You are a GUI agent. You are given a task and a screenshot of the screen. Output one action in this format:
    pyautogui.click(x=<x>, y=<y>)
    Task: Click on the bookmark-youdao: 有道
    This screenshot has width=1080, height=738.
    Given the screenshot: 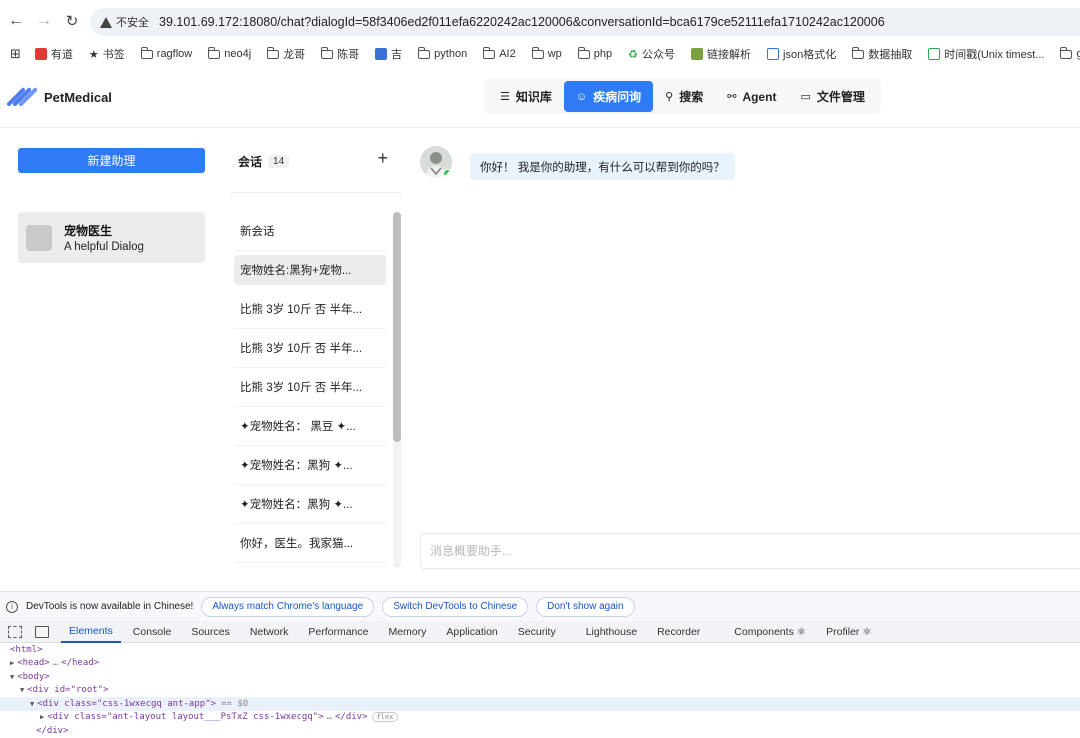 What is the action you would take?
    pyautogui.click(x=53, y=54)
    